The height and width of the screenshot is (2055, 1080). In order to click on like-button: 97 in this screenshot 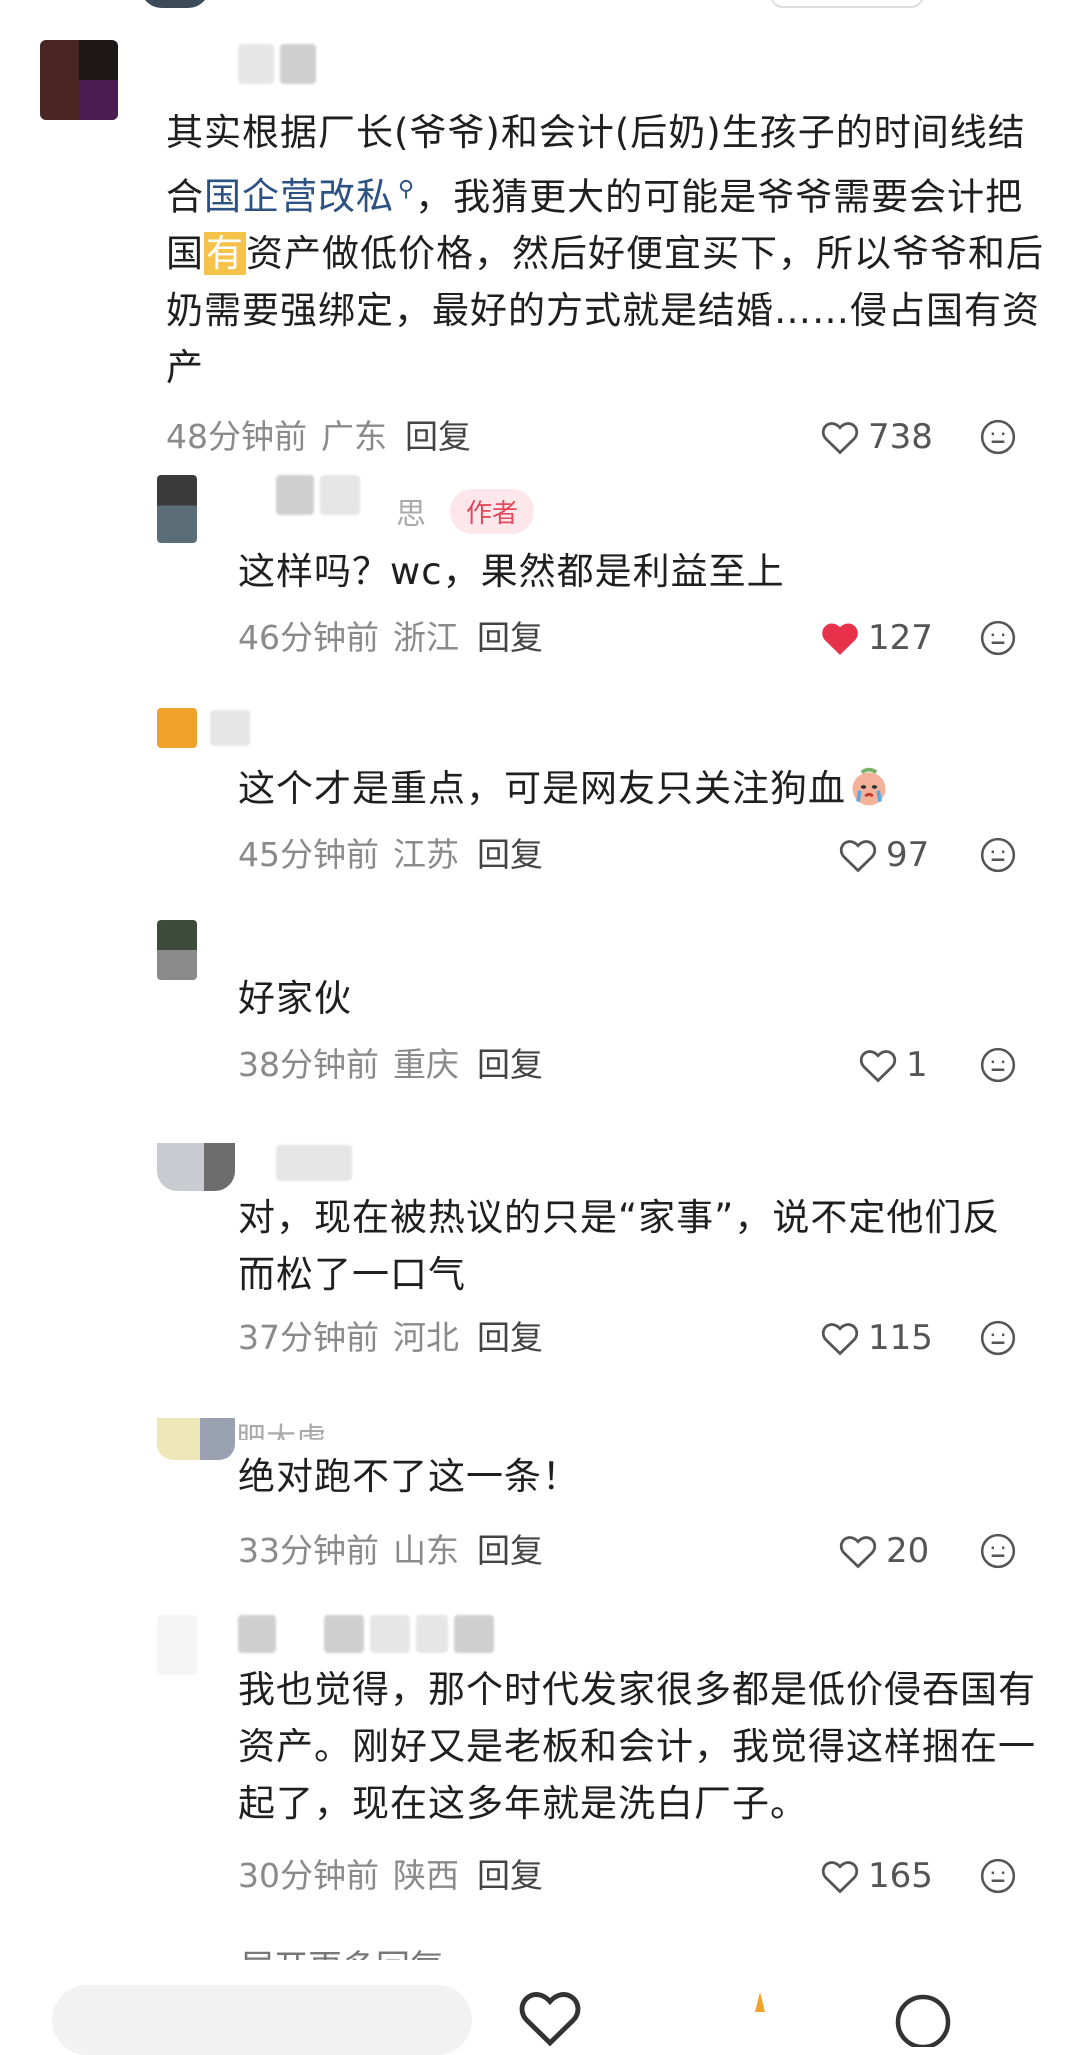, I will do `click(883, 855)`.